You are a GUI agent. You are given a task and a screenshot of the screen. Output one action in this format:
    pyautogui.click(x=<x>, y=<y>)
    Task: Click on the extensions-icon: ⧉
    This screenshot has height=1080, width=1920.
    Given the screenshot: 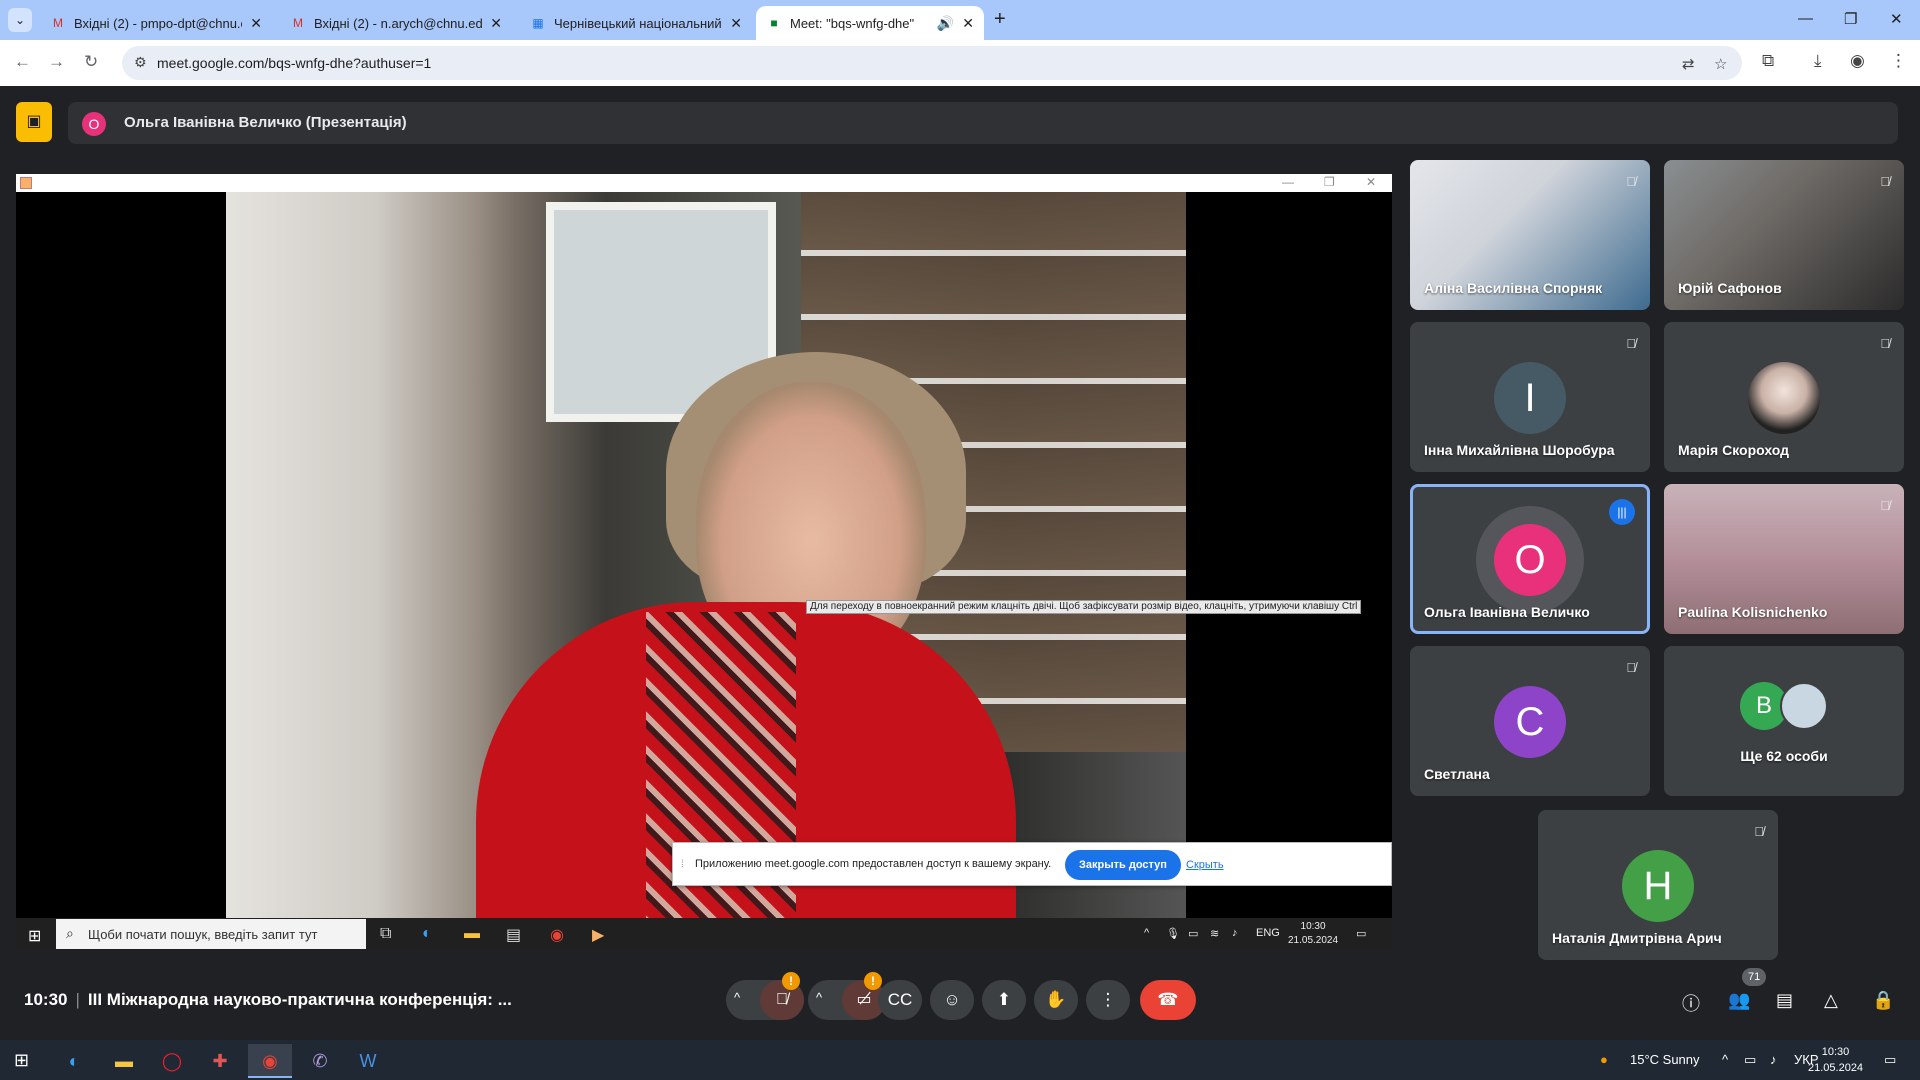 What is the action you would take?
    pyautogui.click(x=1768, y=61)
    